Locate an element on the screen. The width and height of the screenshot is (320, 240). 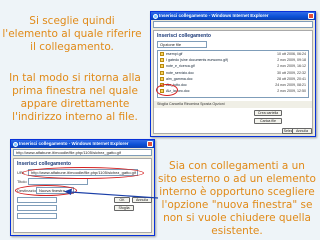
title-label: Titolo is located at coordinates (22, 181).